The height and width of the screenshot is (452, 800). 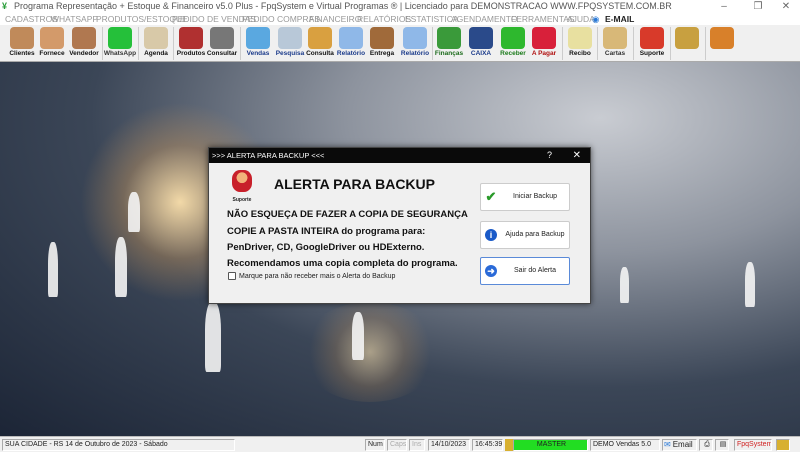 I want to click on toolbar-button-coin, so click(x=687, y=43).